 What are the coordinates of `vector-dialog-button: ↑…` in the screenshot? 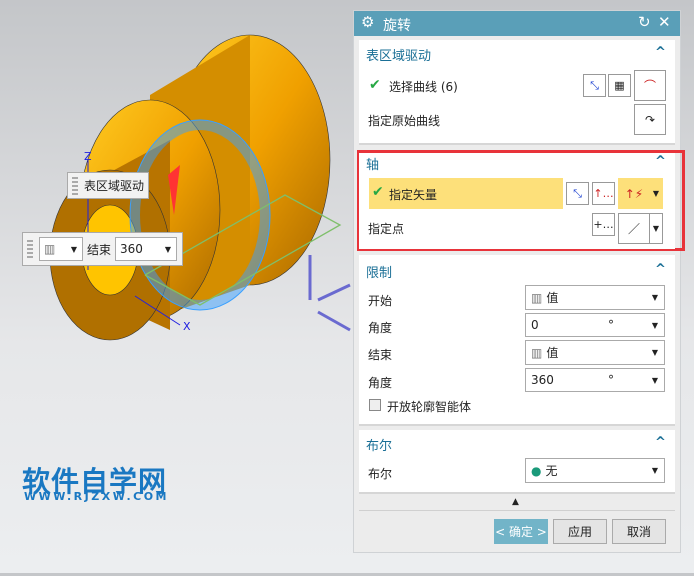 It's located at (603, 193).